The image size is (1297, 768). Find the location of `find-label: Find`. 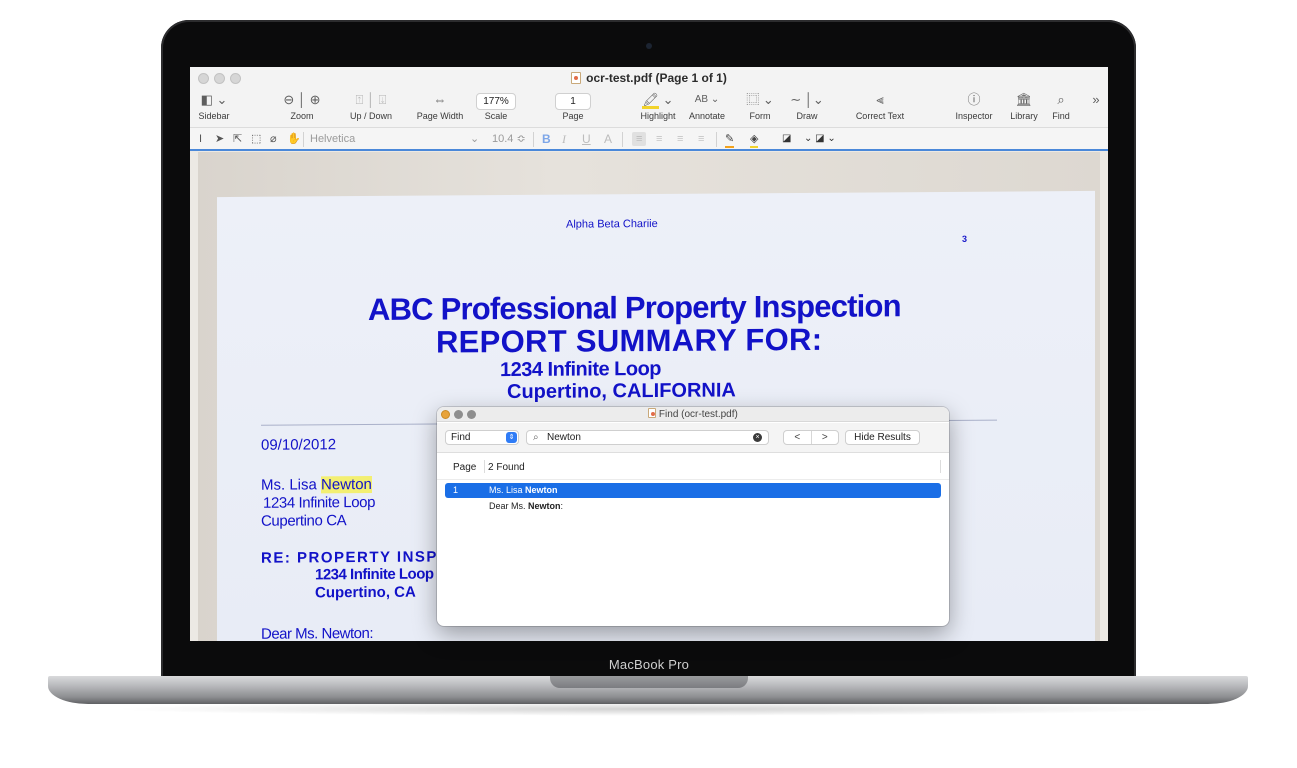

find-label: Find is located at coordinates (1061, 116).